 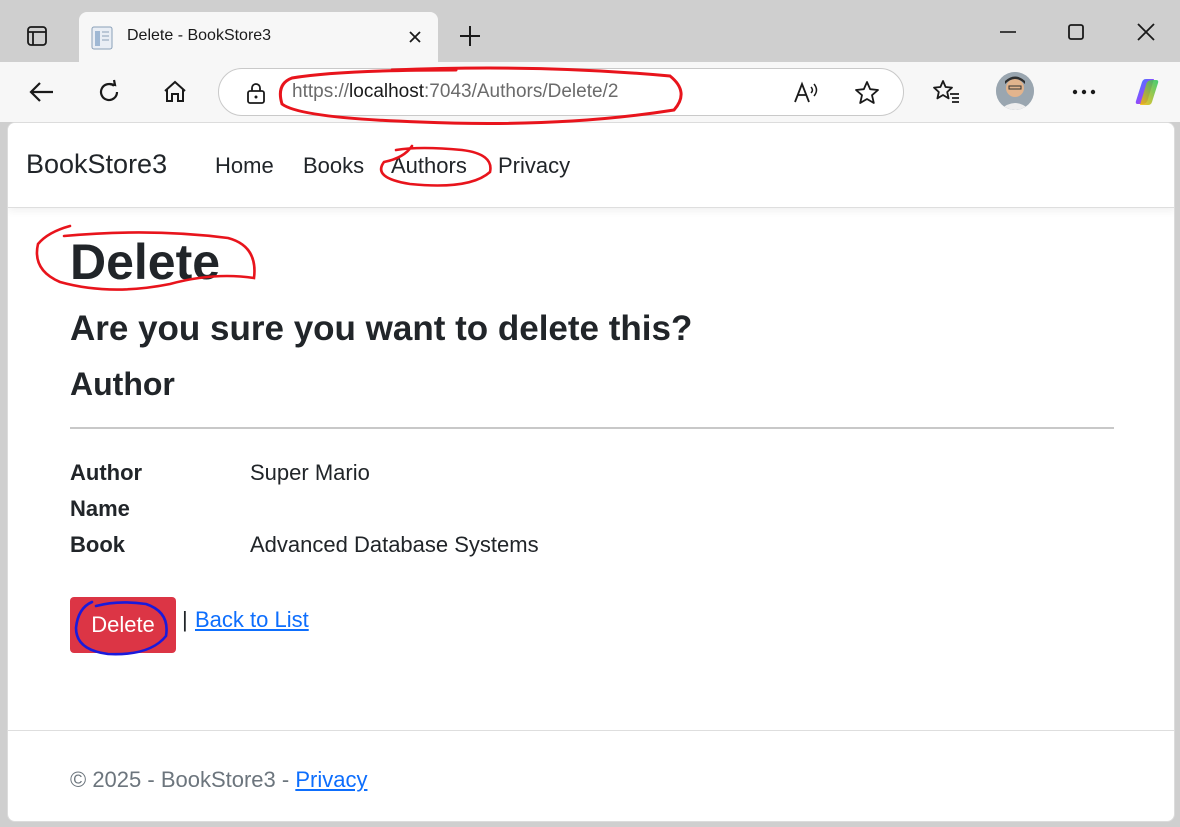 I want to click on nav-link-home: Home, so click(x=244, y=166).